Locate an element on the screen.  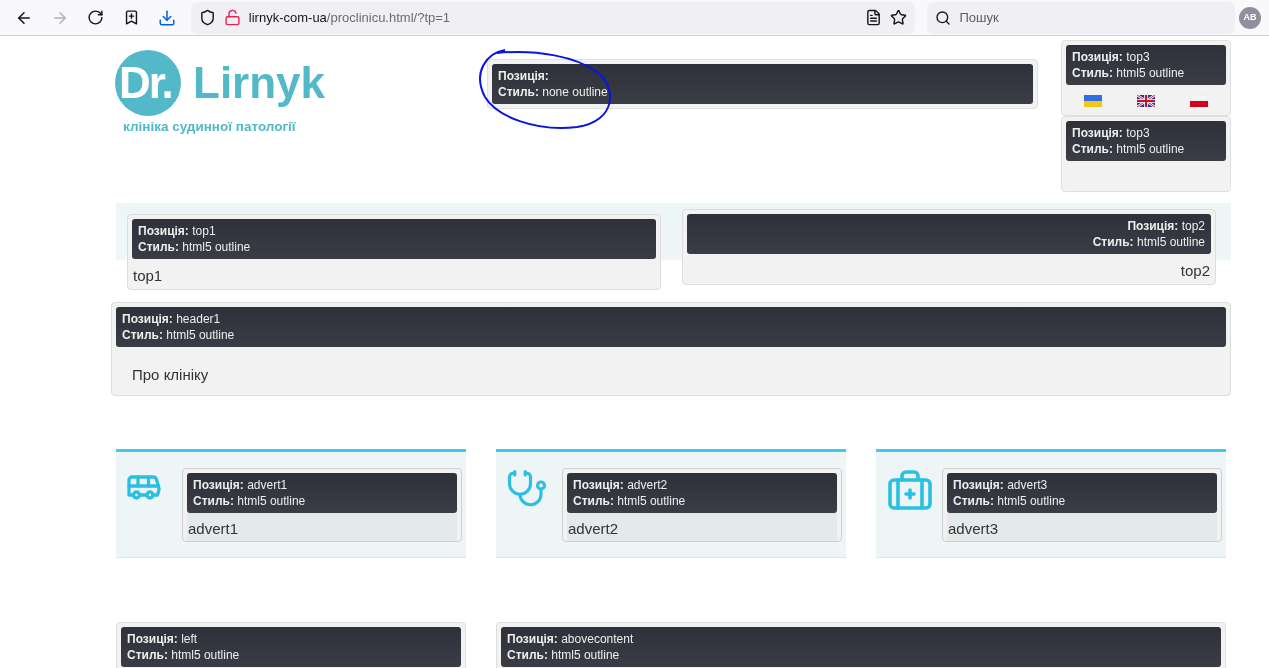
module-info-text: Позиція: advert1 is located at coordinates (240, 485).